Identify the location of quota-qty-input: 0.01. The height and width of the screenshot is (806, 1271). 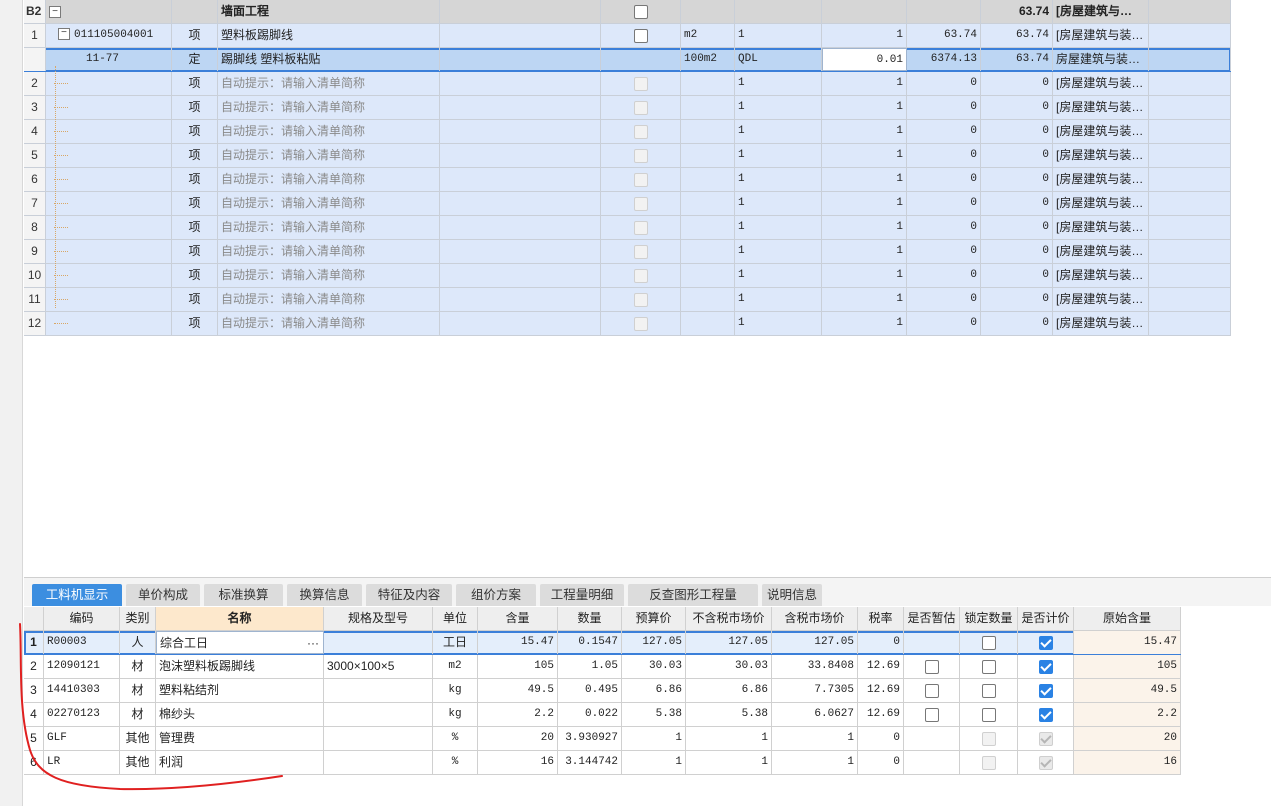
(864, 59).